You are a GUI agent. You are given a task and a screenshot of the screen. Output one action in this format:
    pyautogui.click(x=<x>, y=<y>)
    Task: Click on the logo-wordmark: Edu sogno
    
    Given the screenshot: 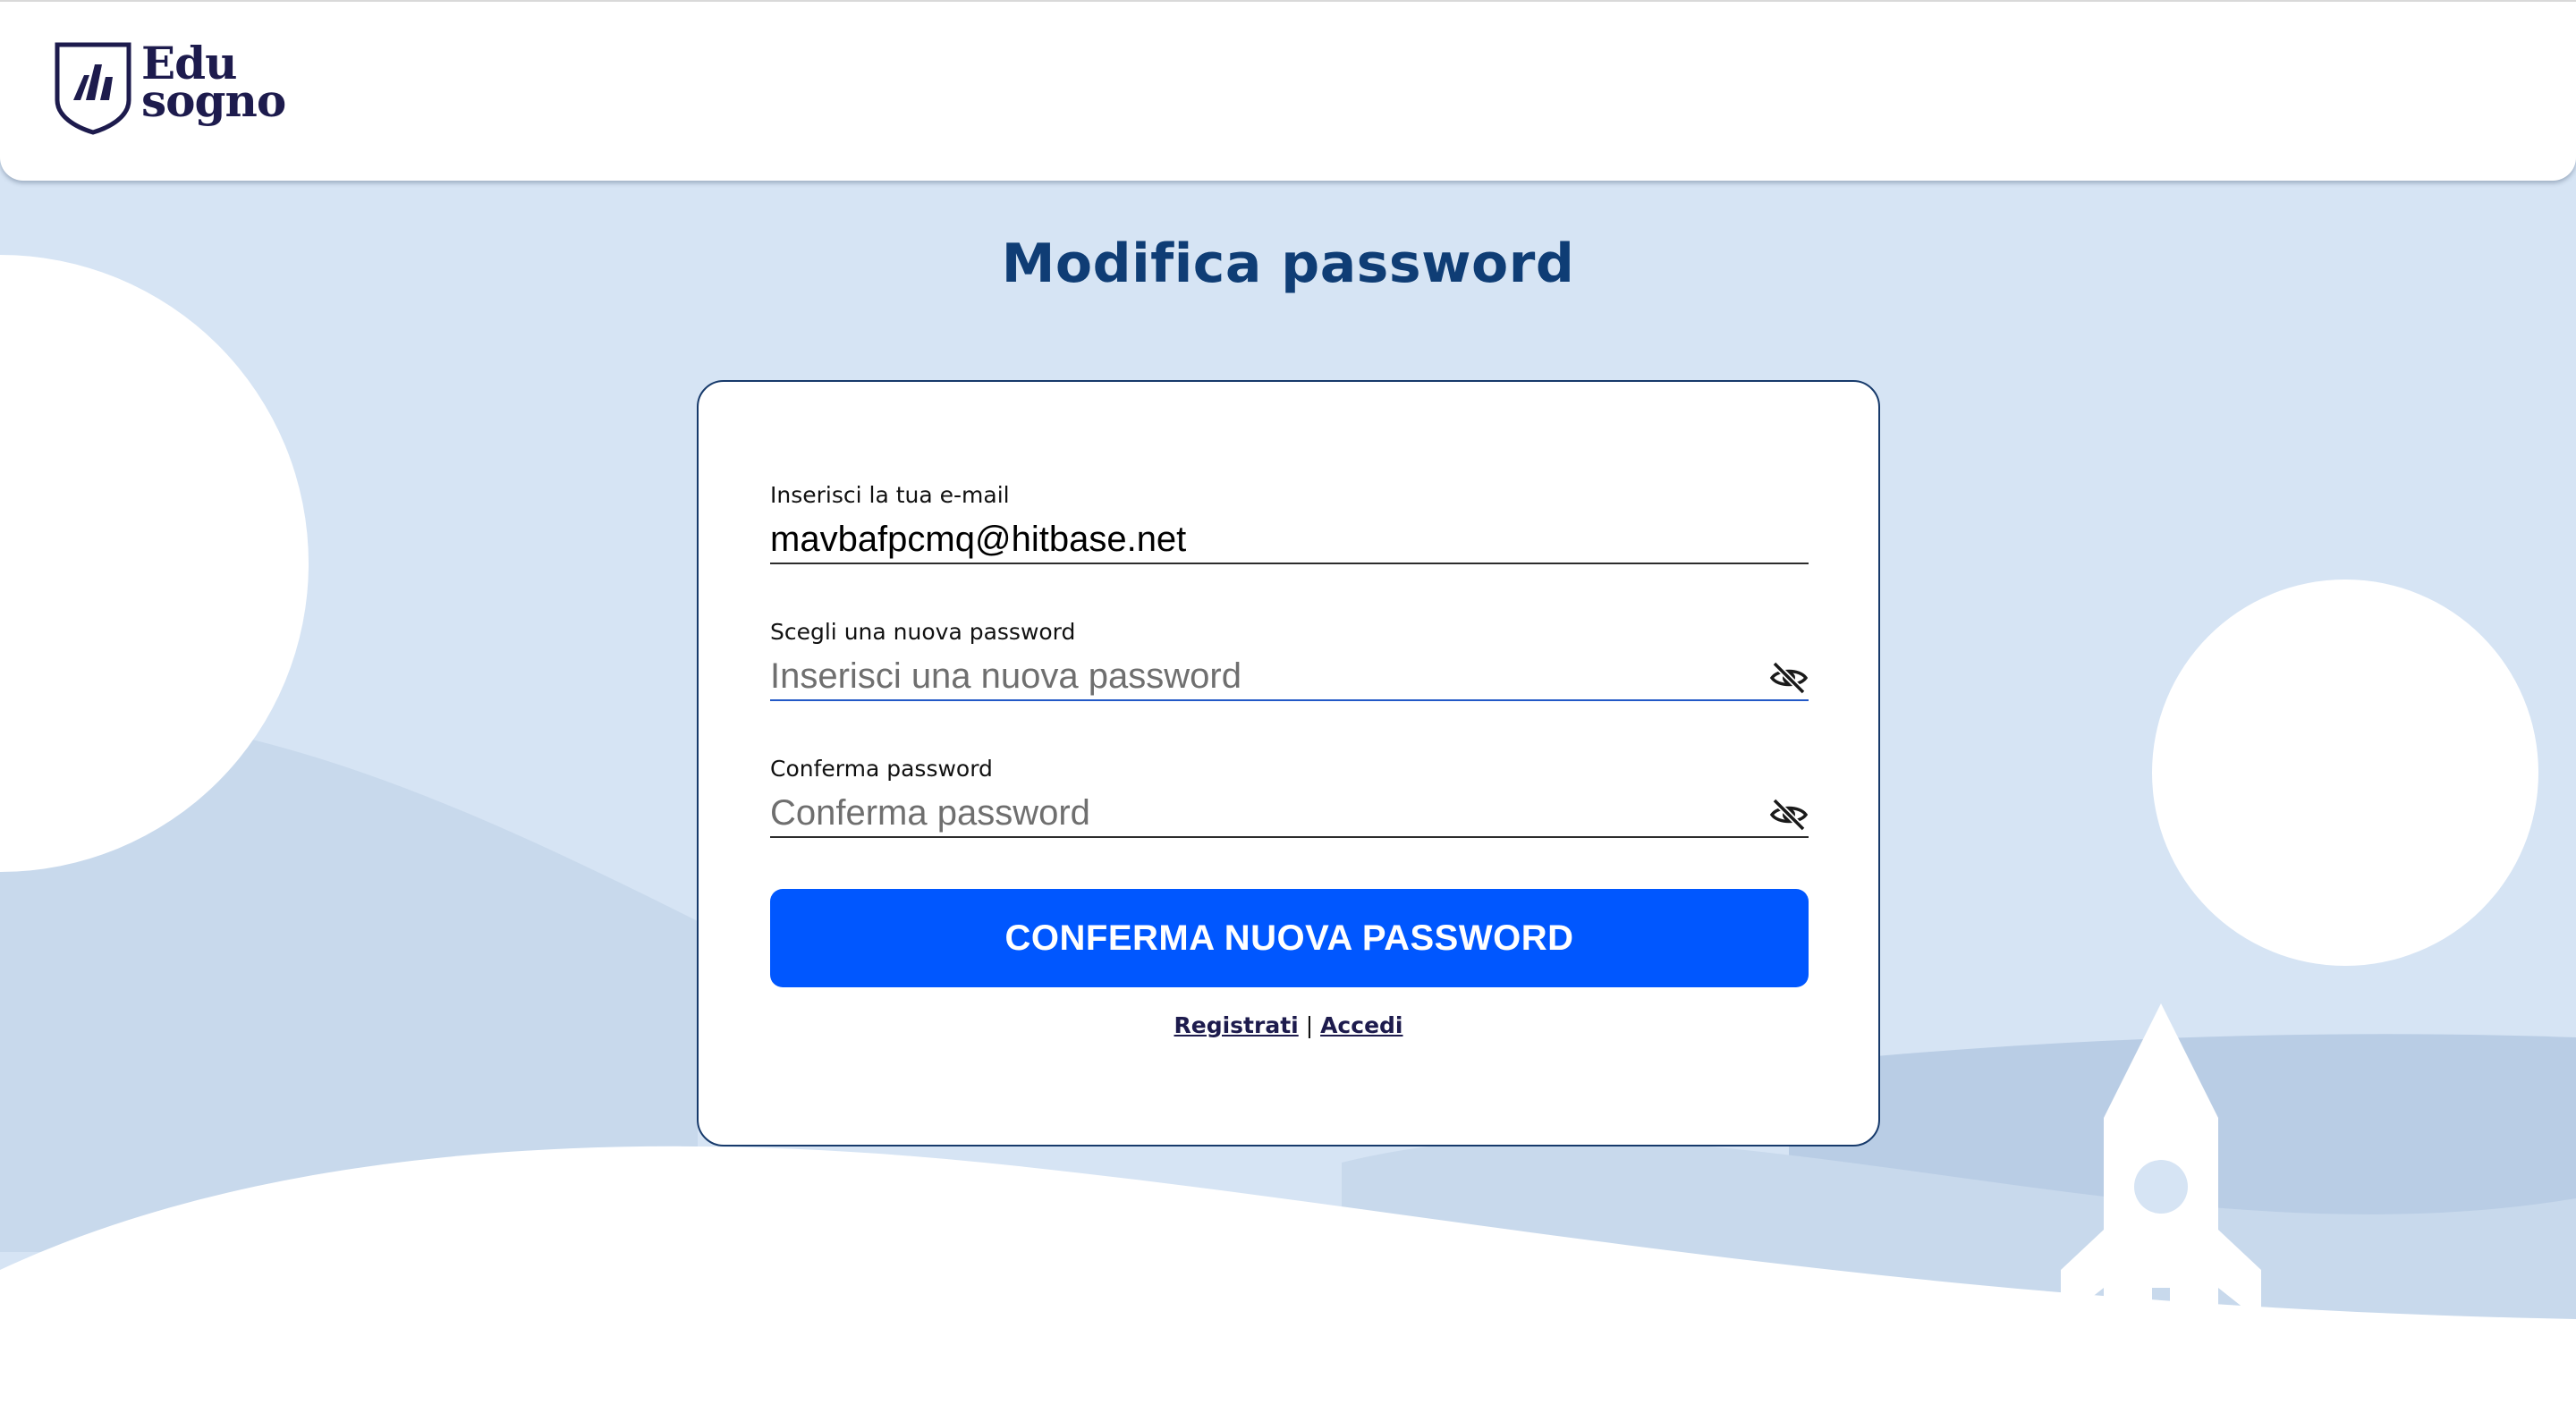 What is the action you would take?
    pyautogui.click(x=213, y=84)
    